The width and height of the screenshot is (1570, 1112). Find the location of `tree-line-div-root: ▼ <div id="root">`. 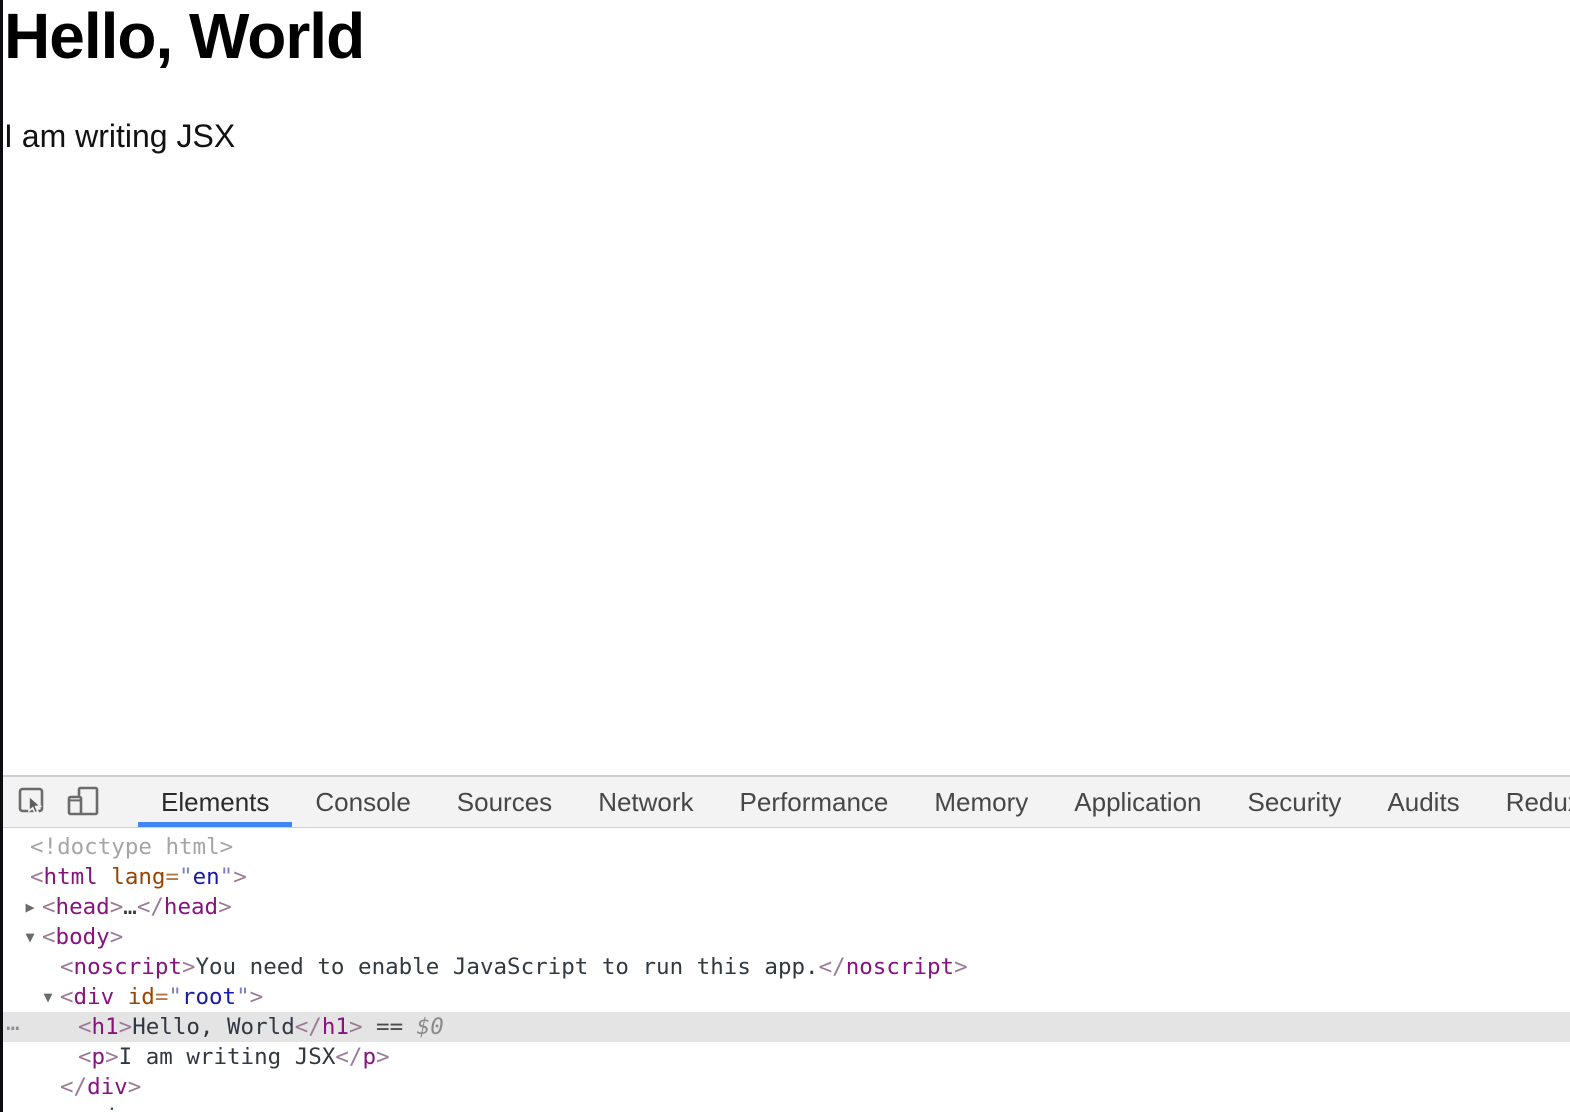

tree-line-div-root: ▼ <div id="root"> is located at coordinates (785, 997).